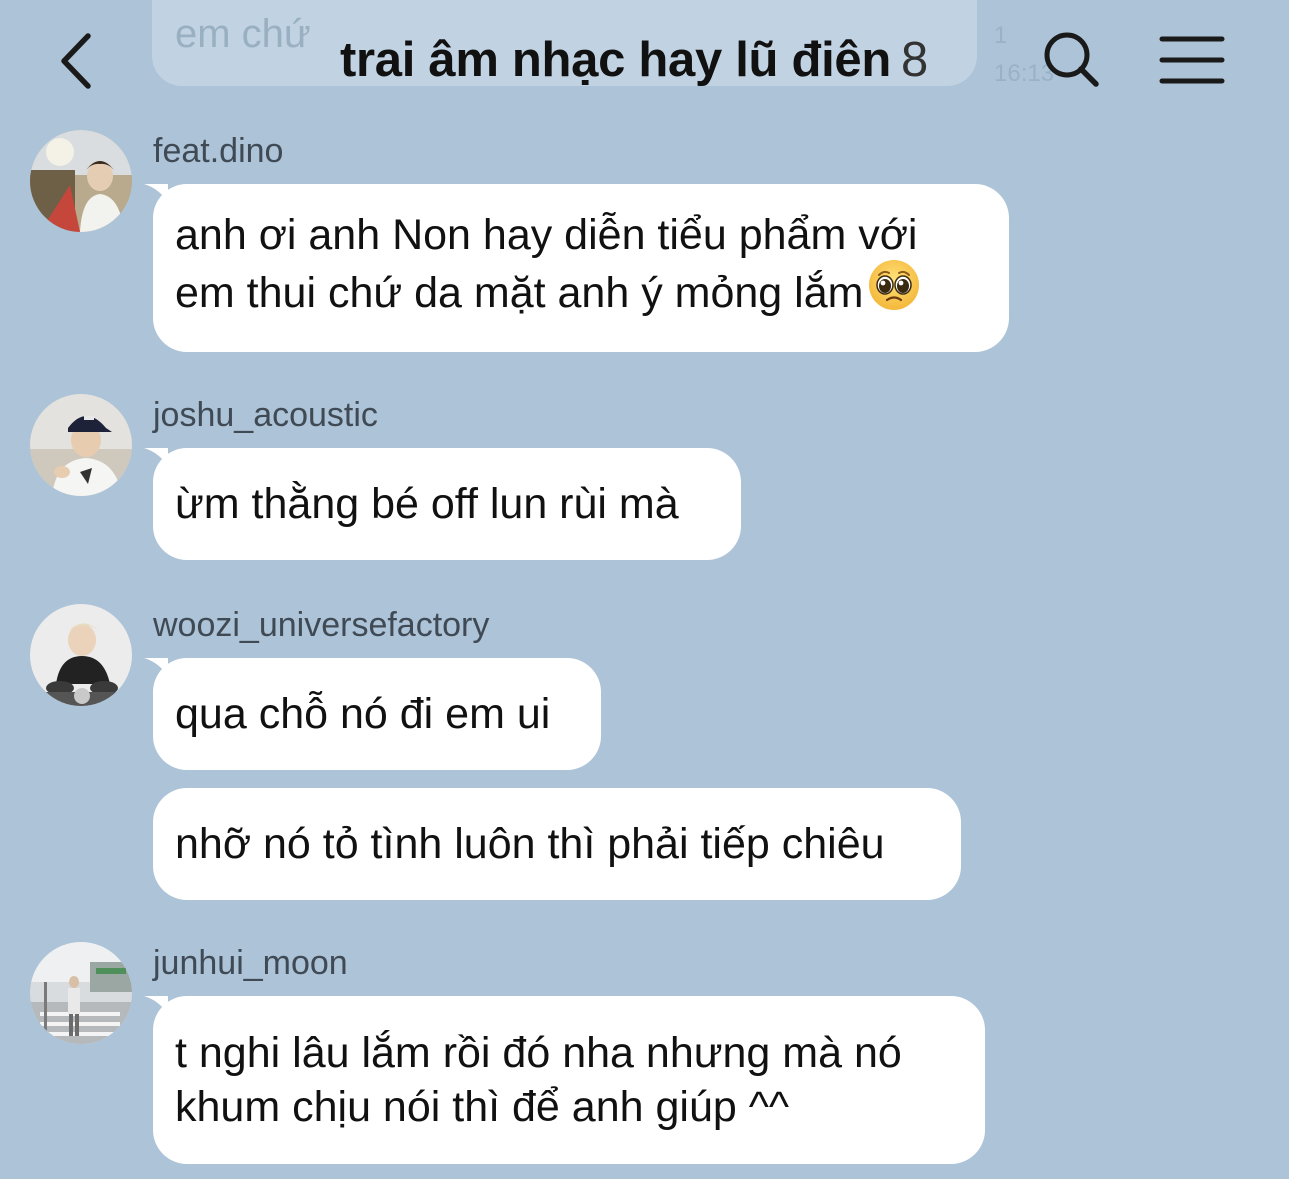  I want to click on chat-title-text: trai âm nhạc hay lũ điên, so click(616, 60).